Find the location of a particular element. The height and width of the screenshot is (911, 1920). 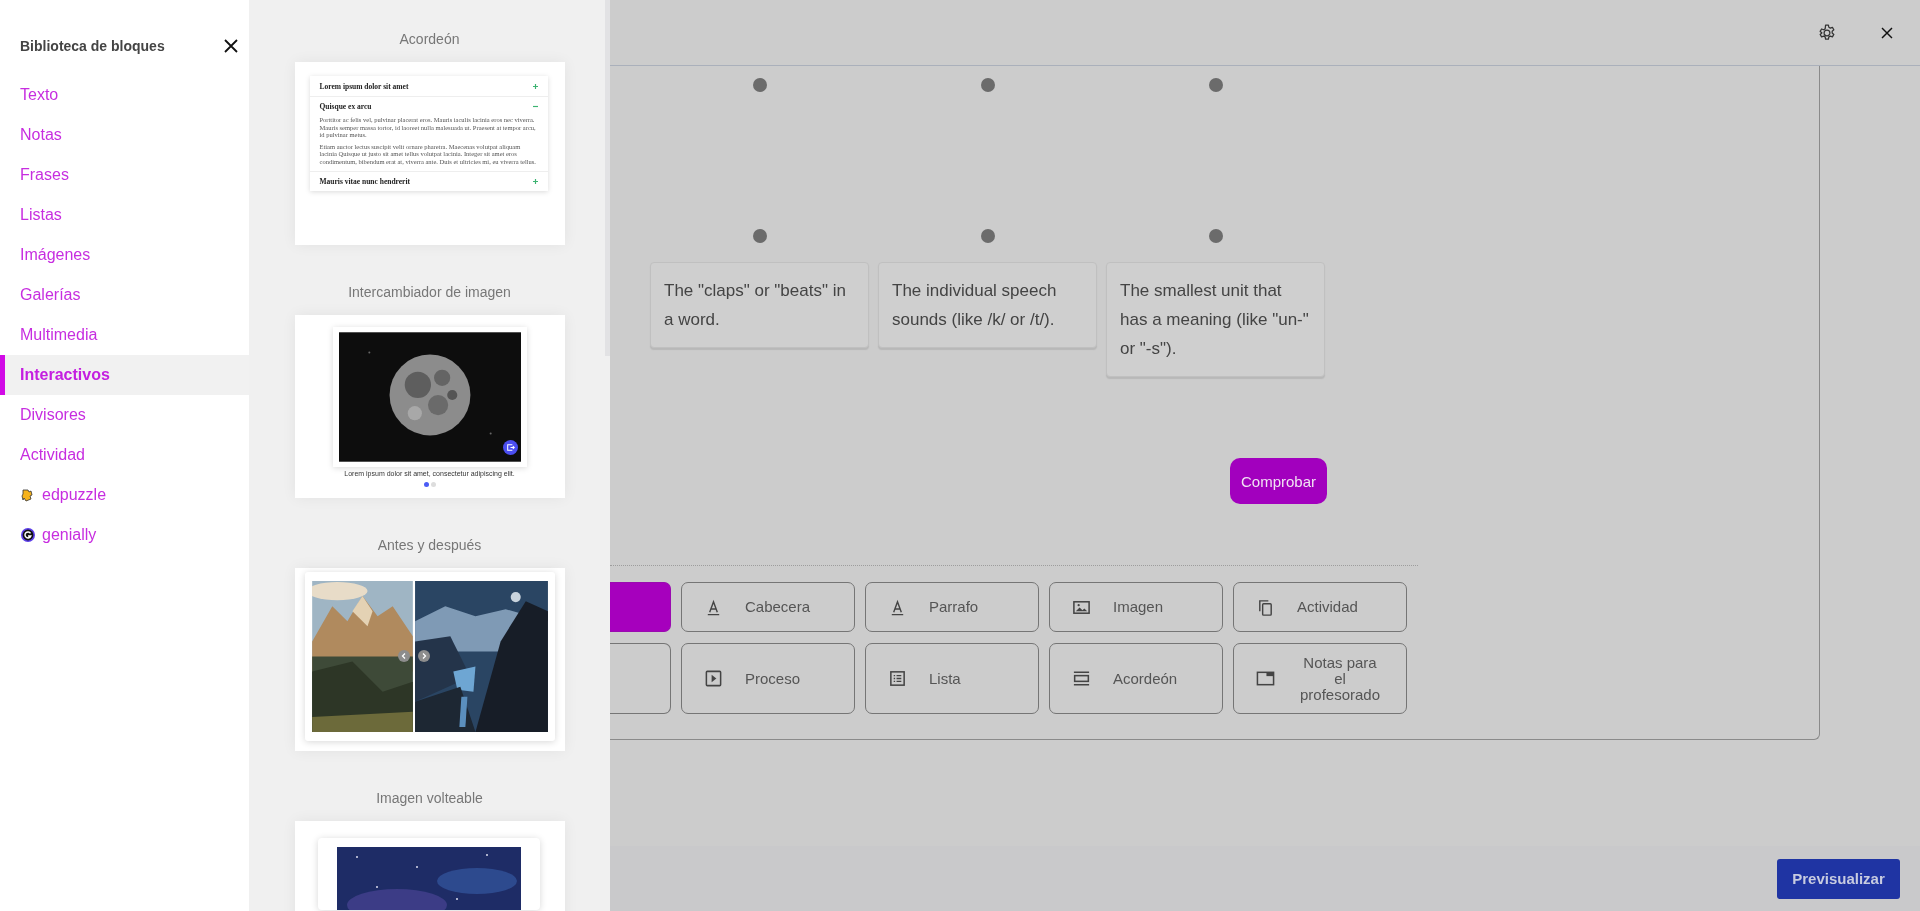

template-title: Antes y después is located at coordinates (429, 545).